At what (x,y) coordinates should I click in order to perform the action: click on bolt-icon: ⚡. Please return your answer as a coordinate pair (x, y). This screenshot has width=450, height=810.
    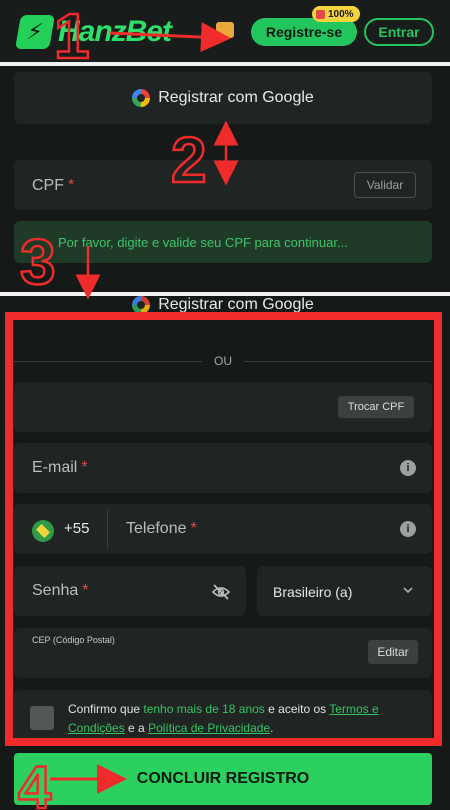
    Looking at the image, I should click on (35, 32).